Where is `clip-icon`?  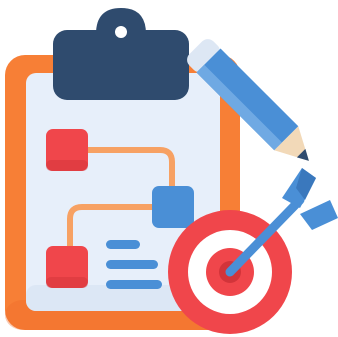
clip-icon is located at coordinates (121, 54).